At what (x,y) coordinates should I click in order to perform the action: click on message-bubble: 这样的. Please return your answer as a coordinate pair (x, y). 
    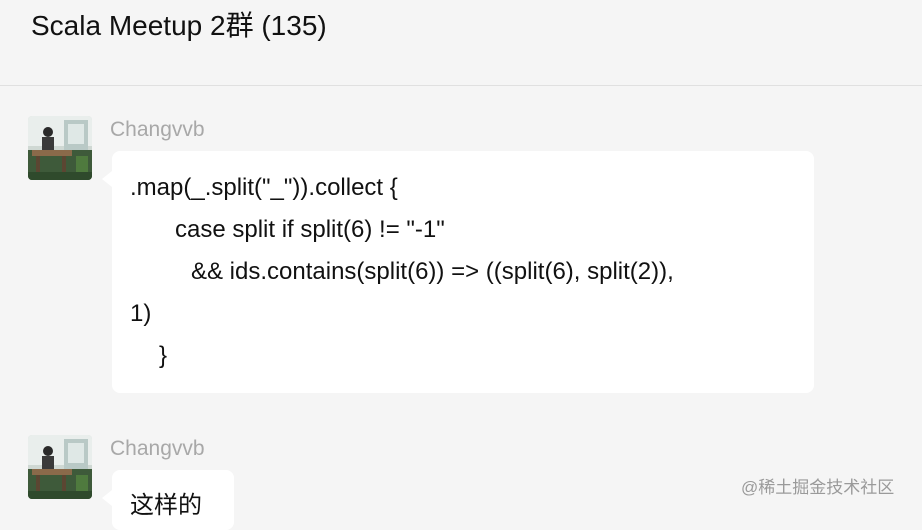
    Looking at the image, I should click on (173, 500).